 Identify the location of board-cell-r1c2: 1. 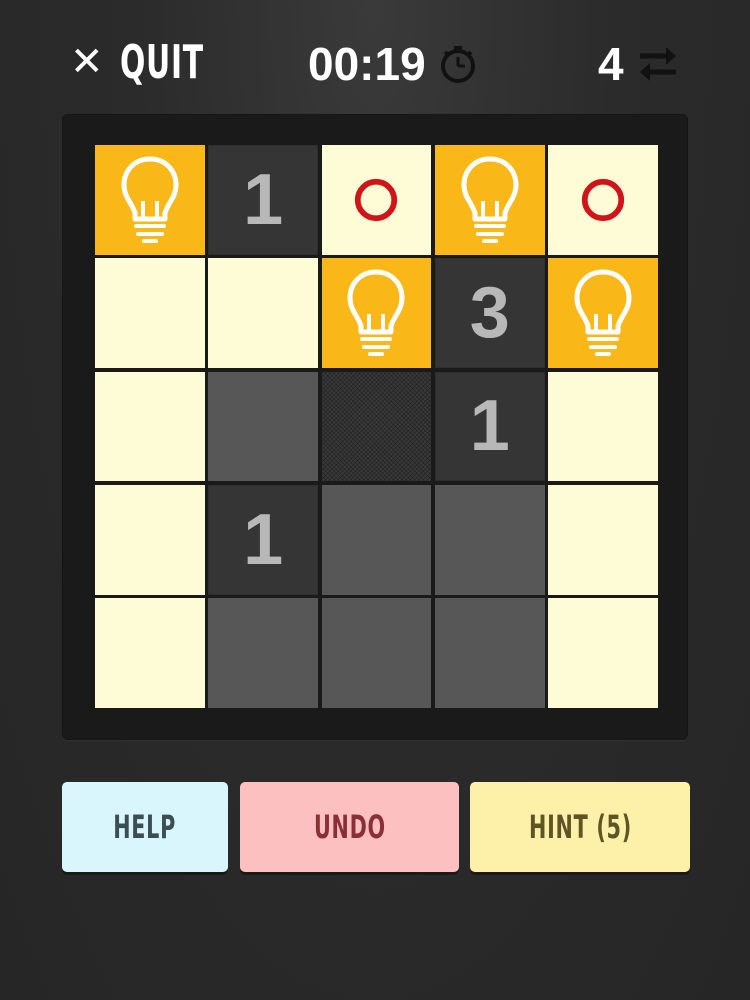
(263, 200).